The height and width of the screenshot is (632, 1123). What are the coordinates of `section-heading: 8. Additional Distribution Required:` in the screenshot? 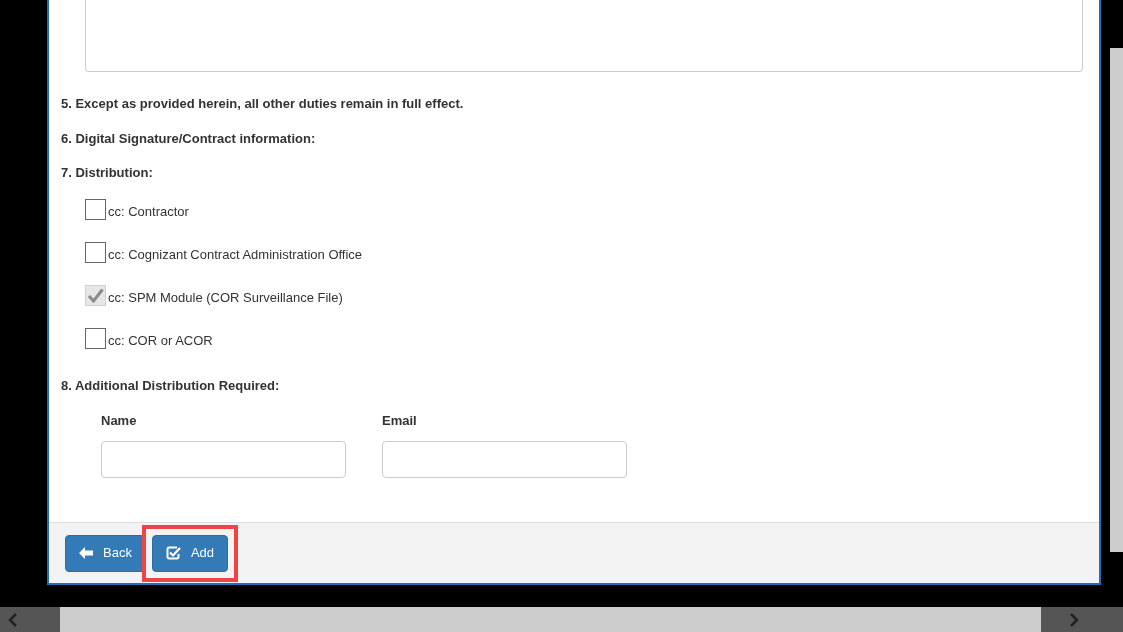 It's located at (170, 385).